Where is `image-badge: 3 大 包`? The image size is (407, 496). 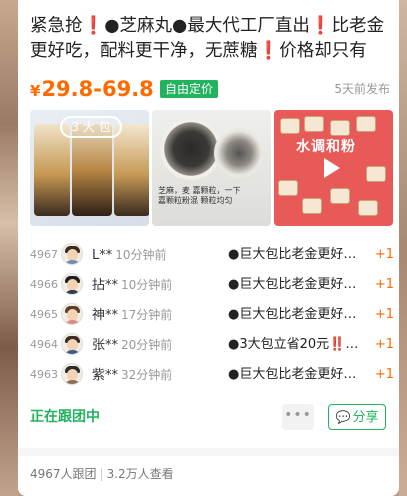
image-badge: 3 大 包 is located at coordinates (91, 127).